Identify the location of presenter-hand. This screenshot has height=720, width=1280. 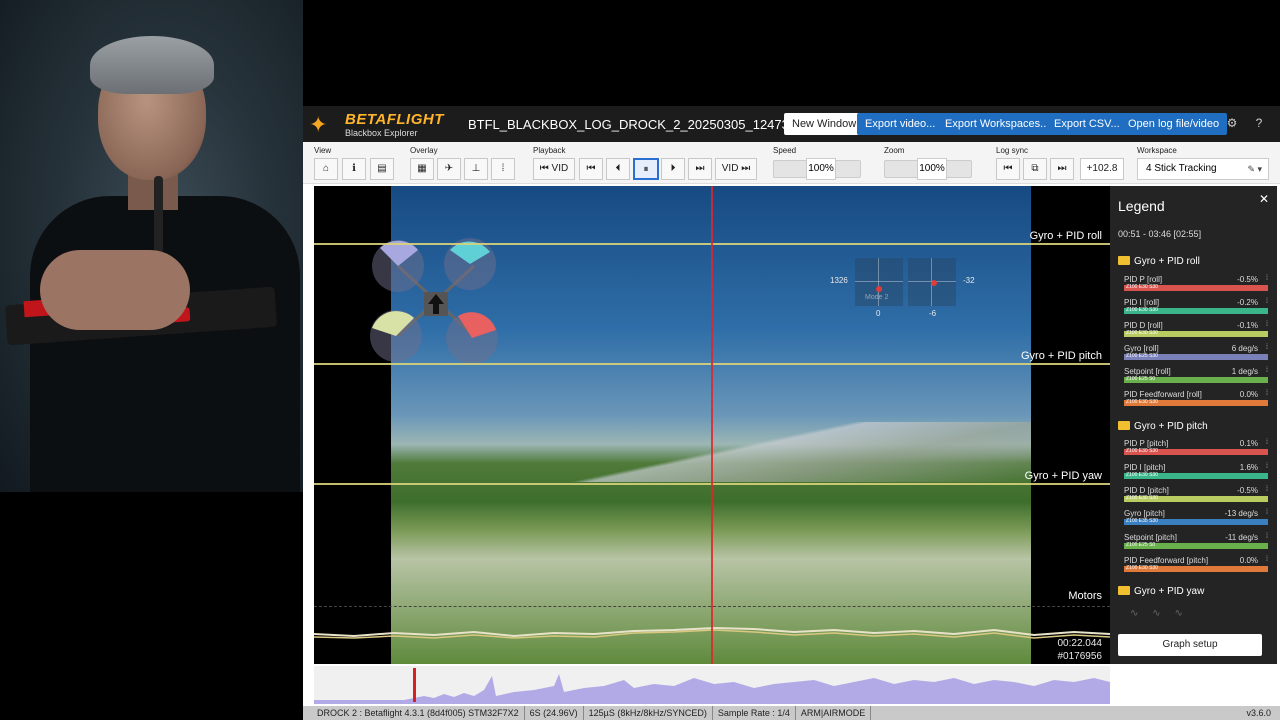
(115, 290).